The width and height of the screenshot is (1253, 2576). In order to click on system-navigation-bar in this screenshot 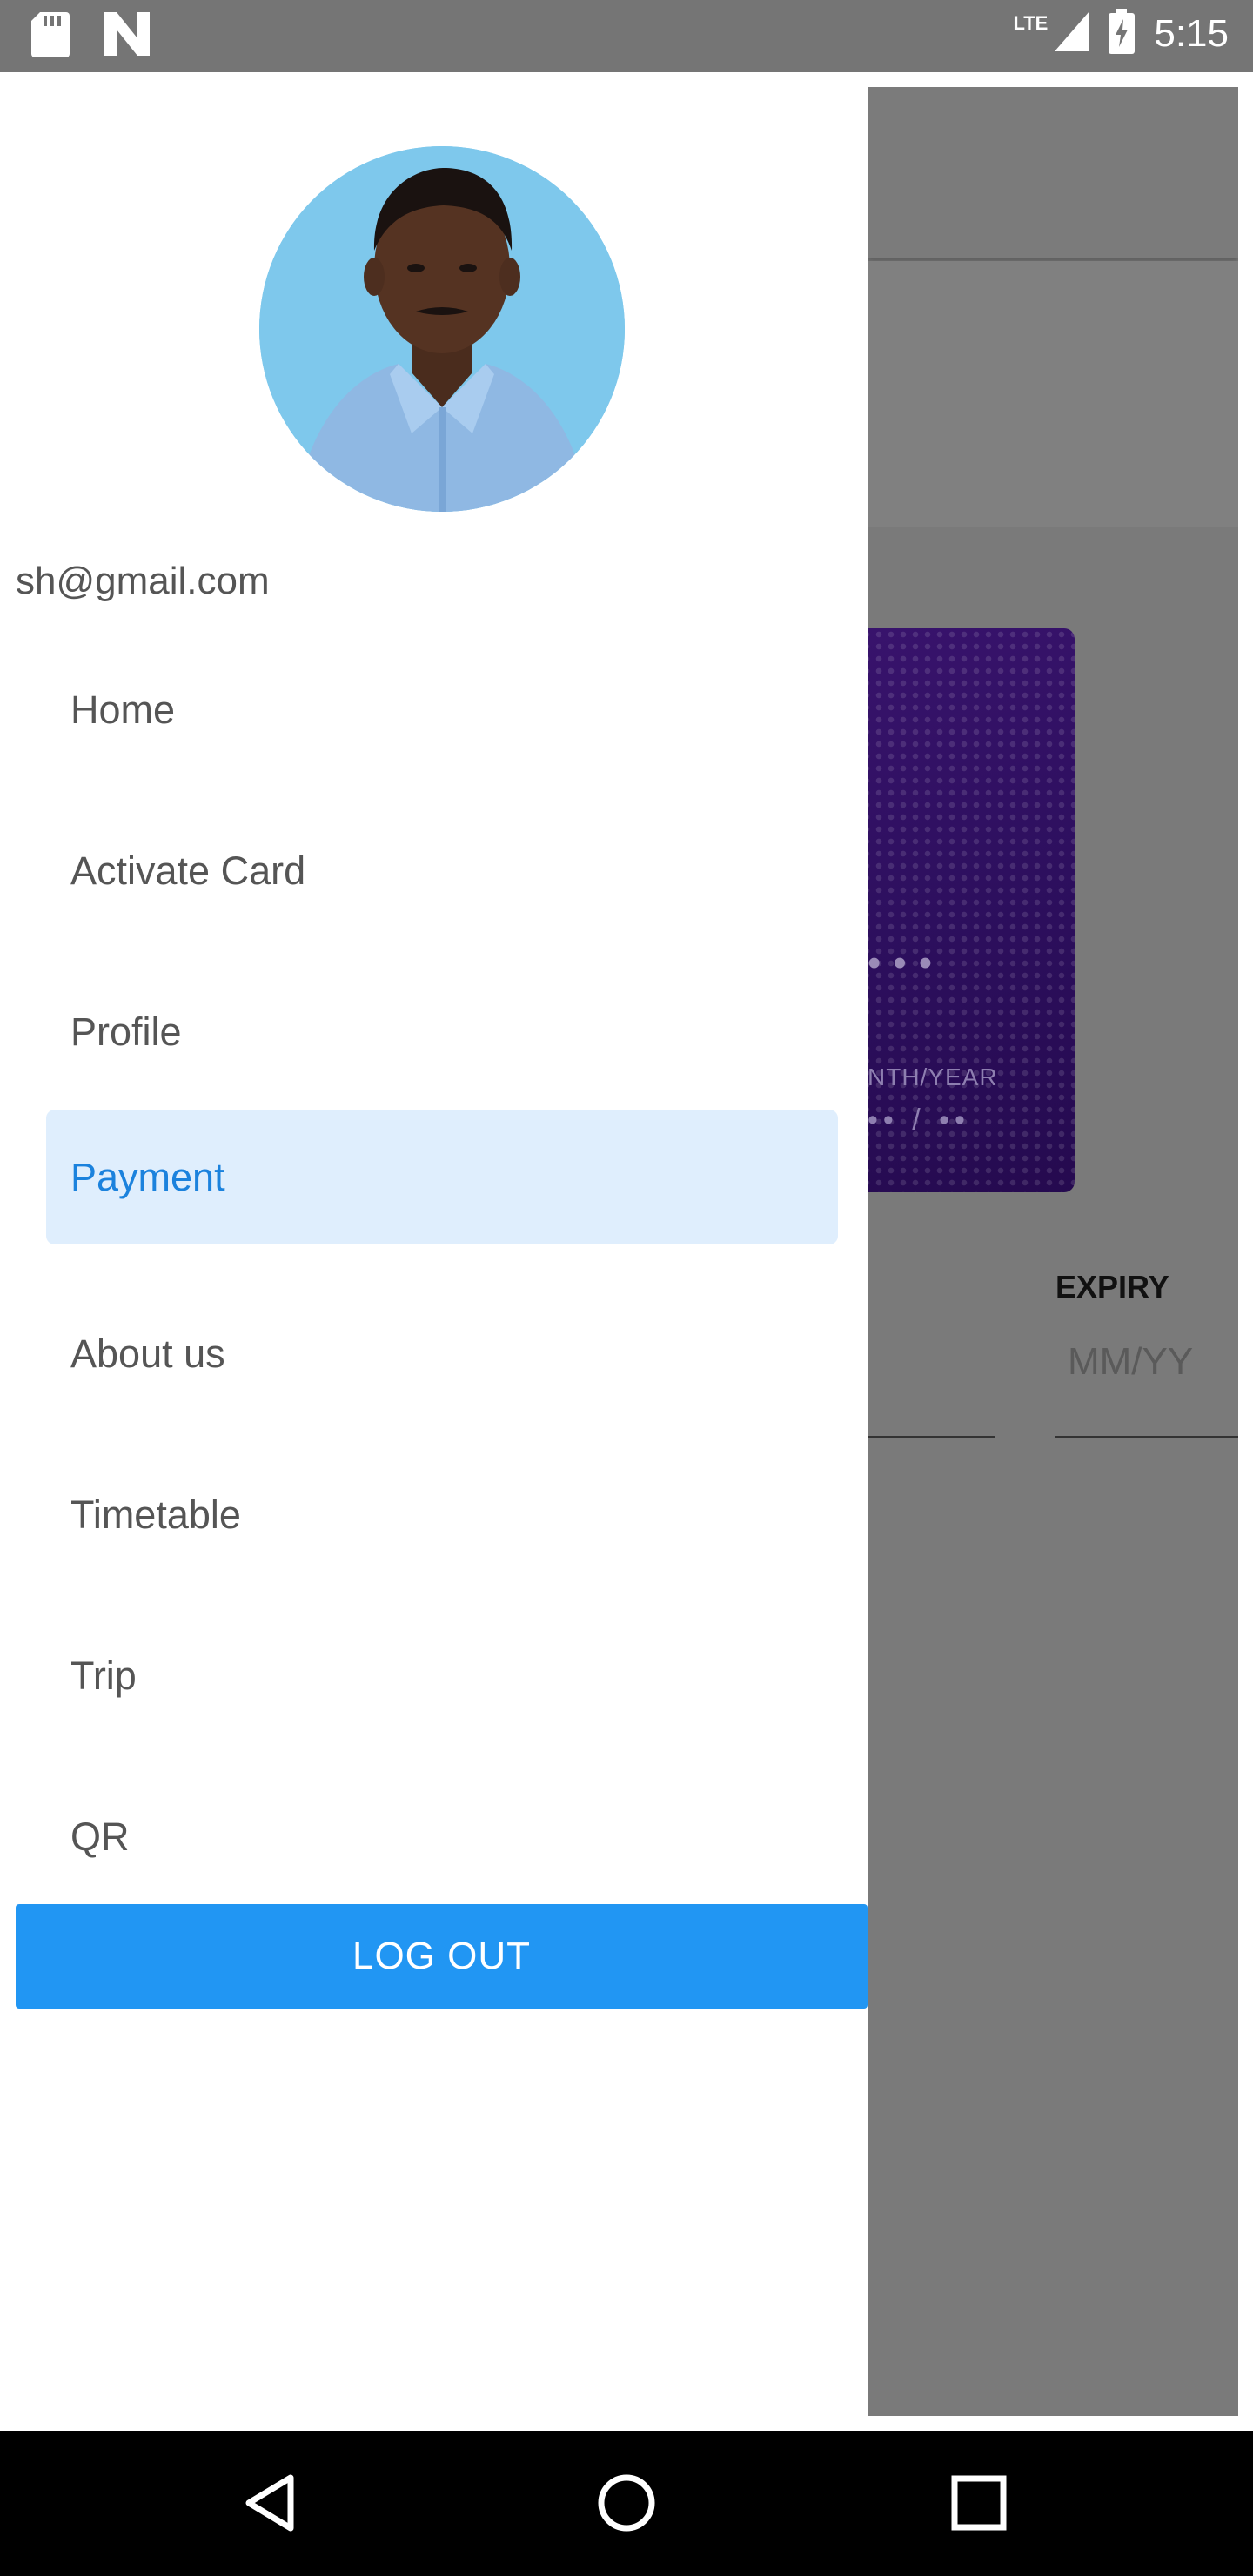, I will do `click(626, 2504)`.